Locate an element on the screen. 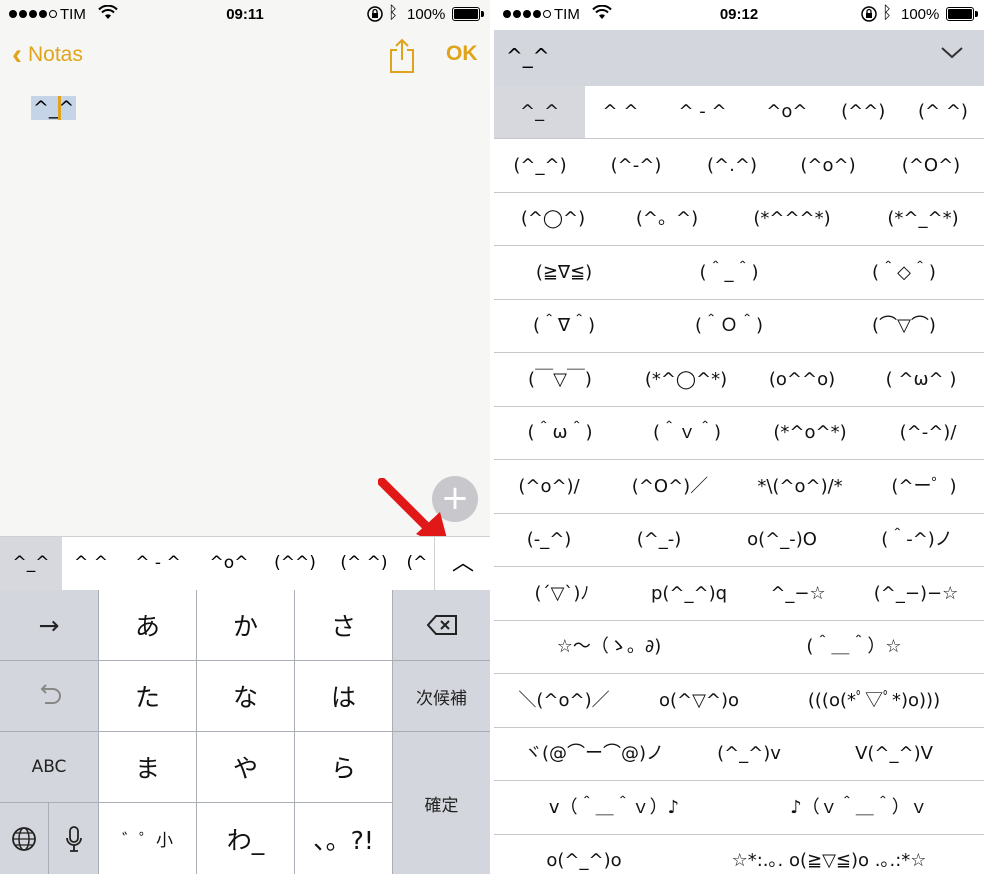 The image size is (984, 874). back-button: ‹ Notas is located at coordinates (47, 55).